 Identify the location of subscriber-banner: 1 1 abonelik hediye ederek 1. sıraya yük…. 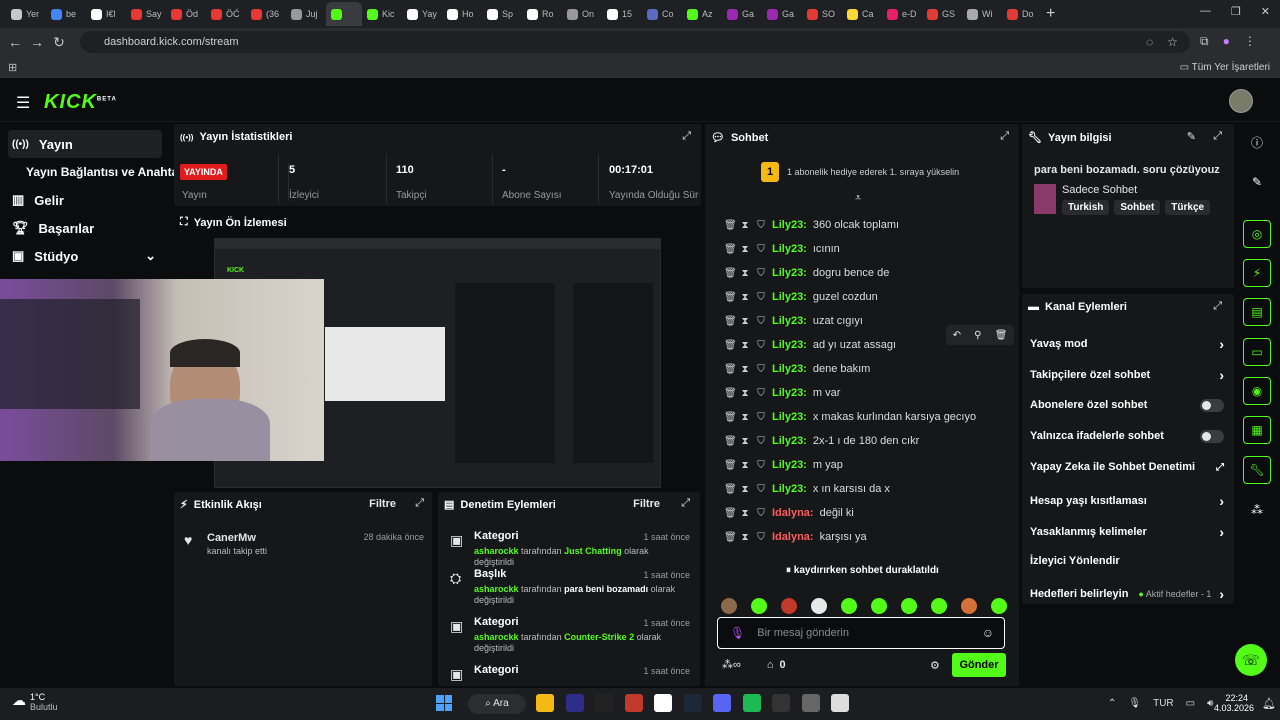
(860, 172).